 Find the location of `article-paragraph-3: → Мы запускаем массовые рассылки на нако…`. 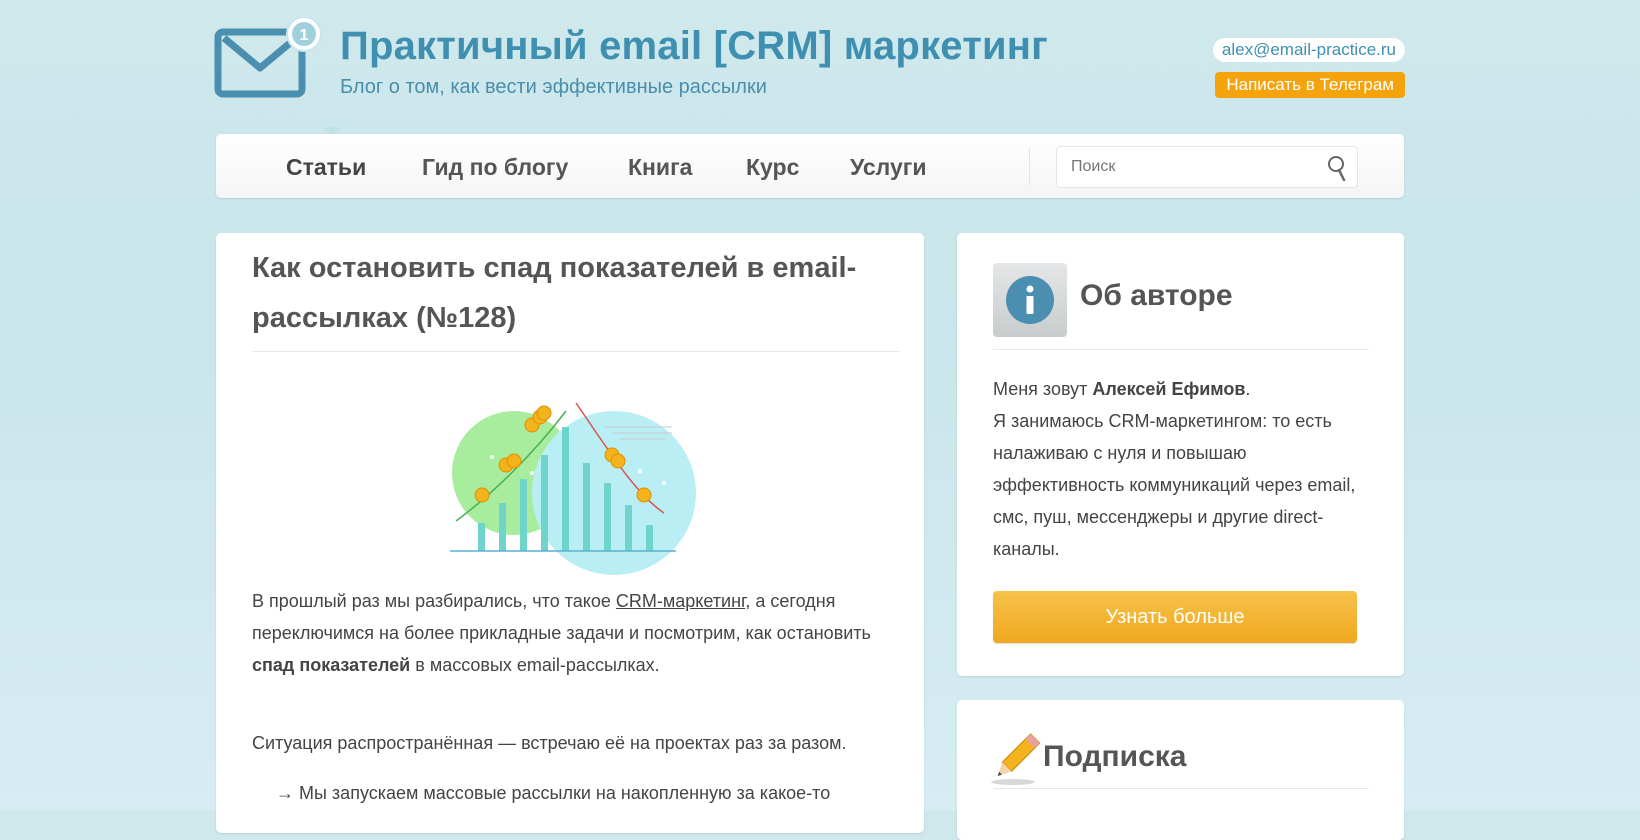

article-paragraph-3: → Мы запускаем массовые рассылки на нако… is located at coordinates (553, 793).